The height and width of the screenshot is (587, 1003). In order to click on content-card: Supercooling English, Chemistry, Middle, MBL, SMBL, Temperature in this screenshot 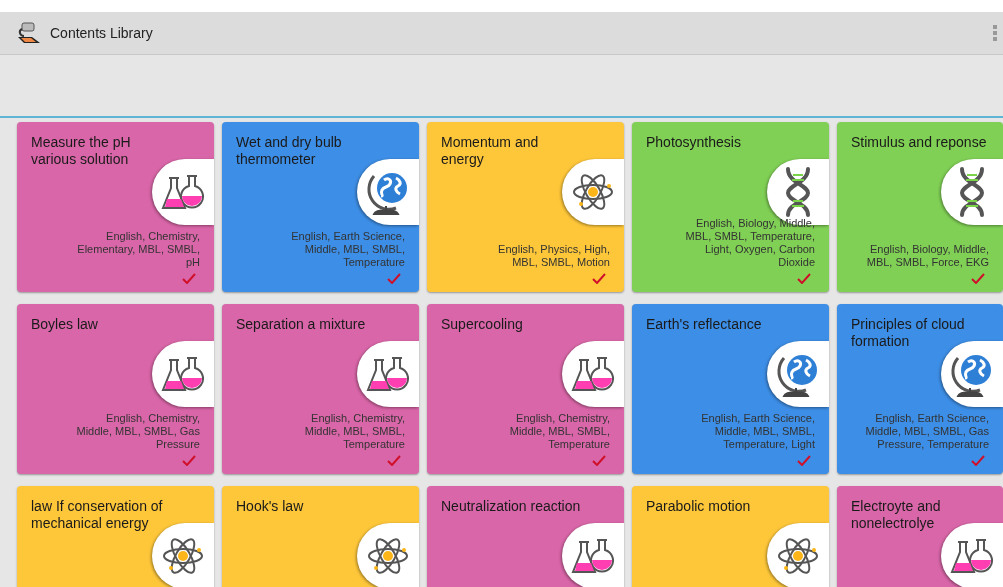, I will do `click(525, 389)`.